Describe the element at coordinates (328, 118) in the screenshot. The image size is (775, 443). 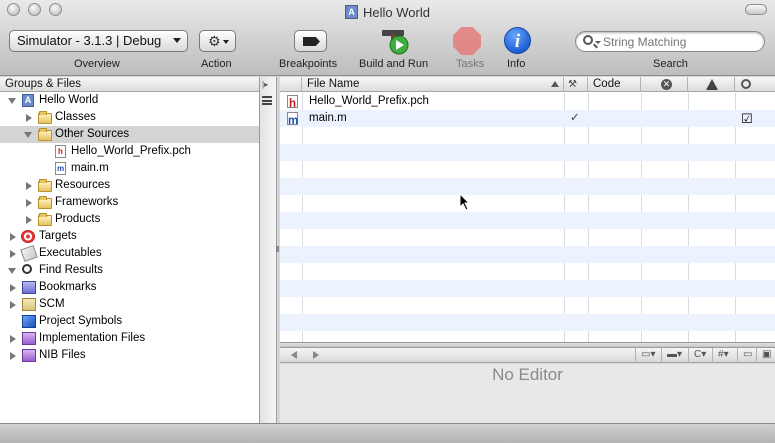
I see `file-name-cell: main.m` at that location.